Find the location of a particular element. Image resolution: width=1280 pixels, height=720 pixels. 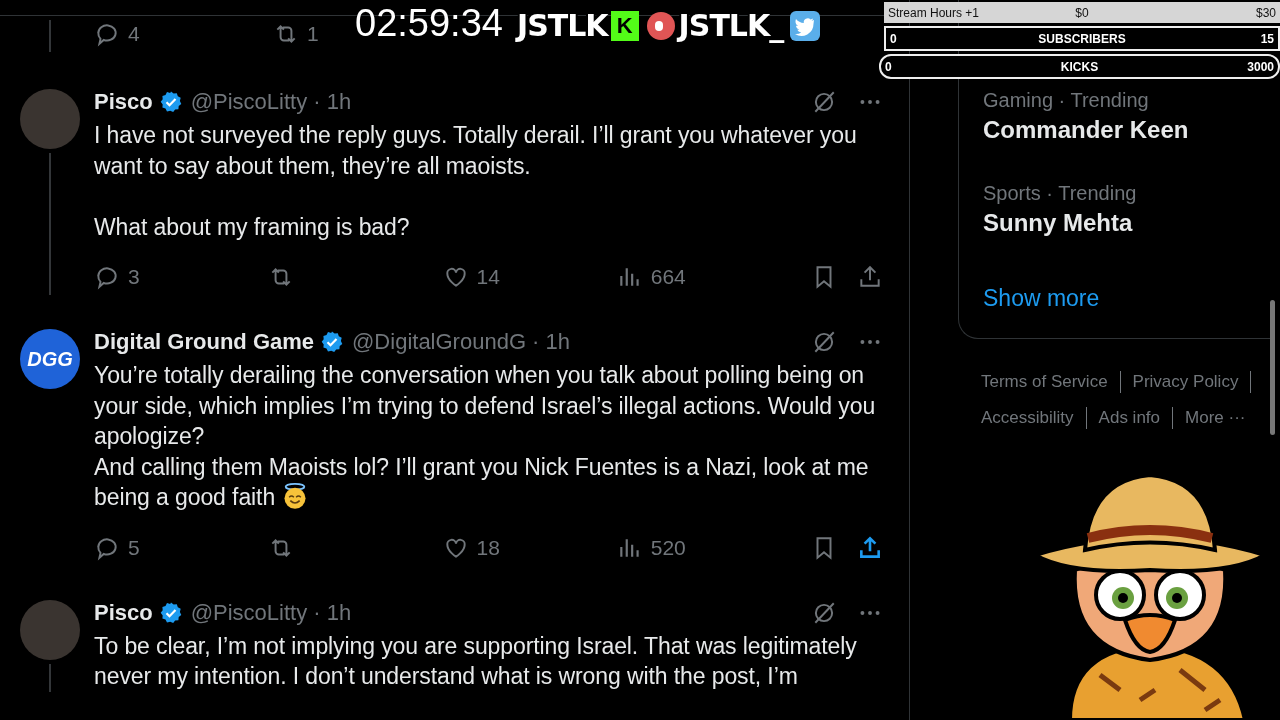

reply-button: 3 is located at coordinates (117, 277).